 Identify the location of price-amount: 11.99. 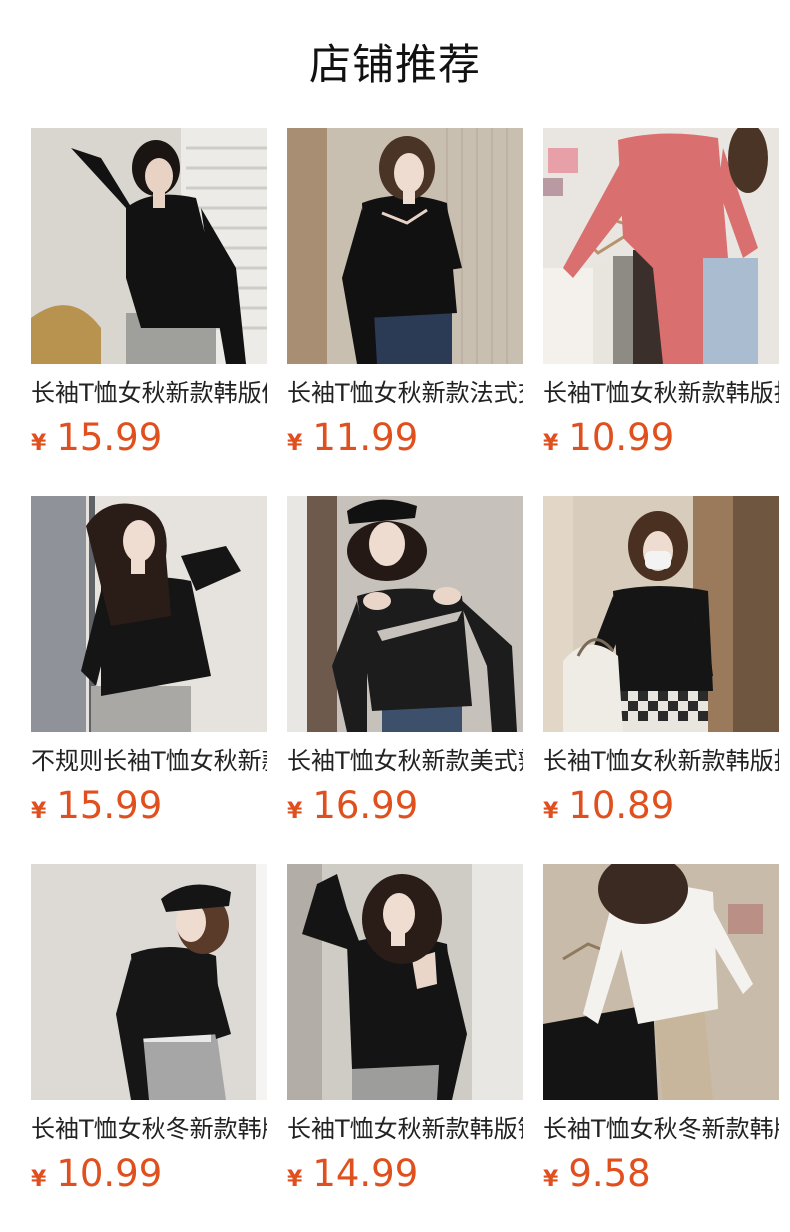
(365, 437).